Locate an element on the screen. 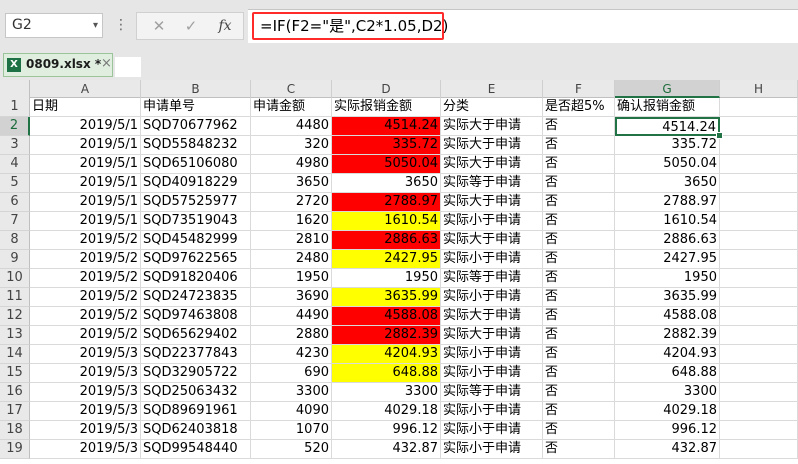 This screenshot has height=464, width=798. row-number: 10 is located at coordinates (15, 278).